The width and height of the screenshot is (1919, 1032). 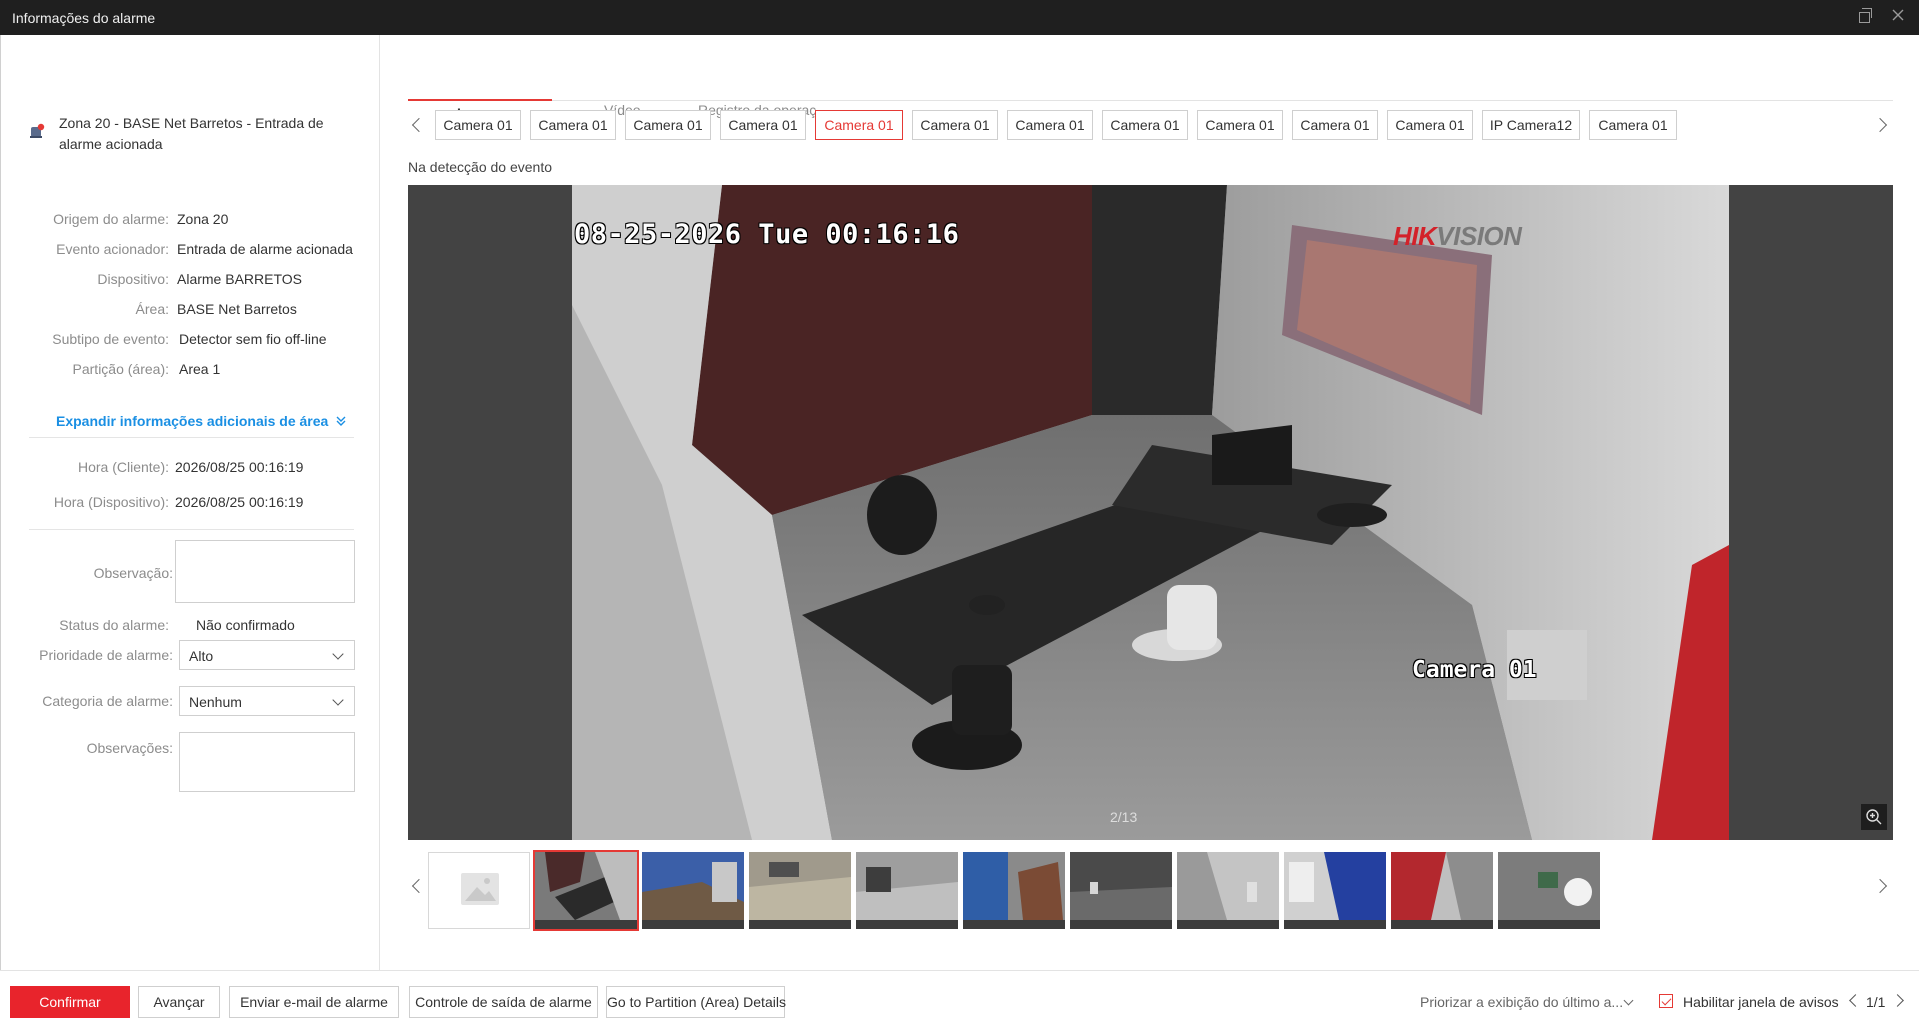 What do you see at coordinates (267, 655) in the screenshot?
I see `priority-select: Alto` at bounding box center [267, 655].